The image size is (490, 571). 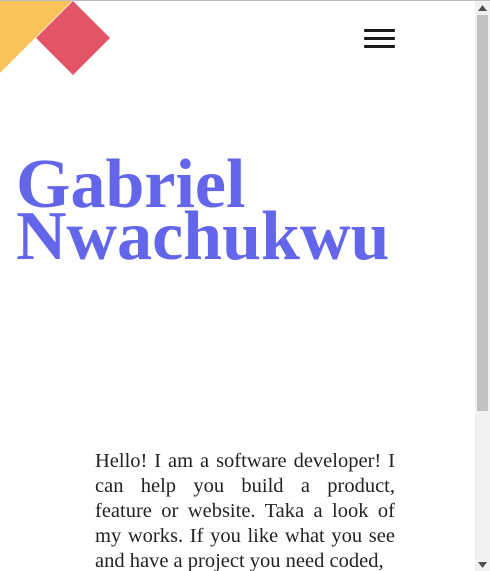 I want to click on arrow-down-icon, so click(x=482, y=564).